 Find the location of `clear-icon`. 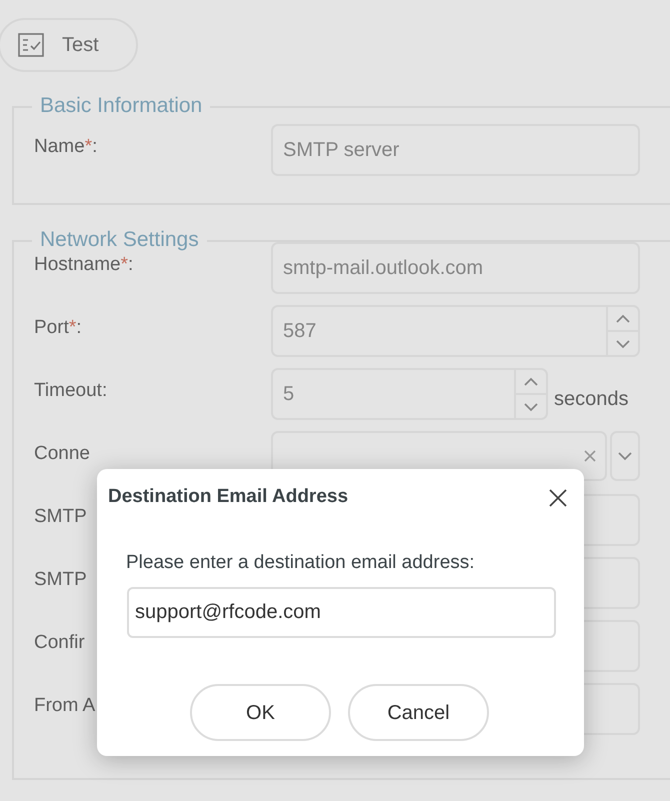

clear-icon is located at coordinates (590, 456).